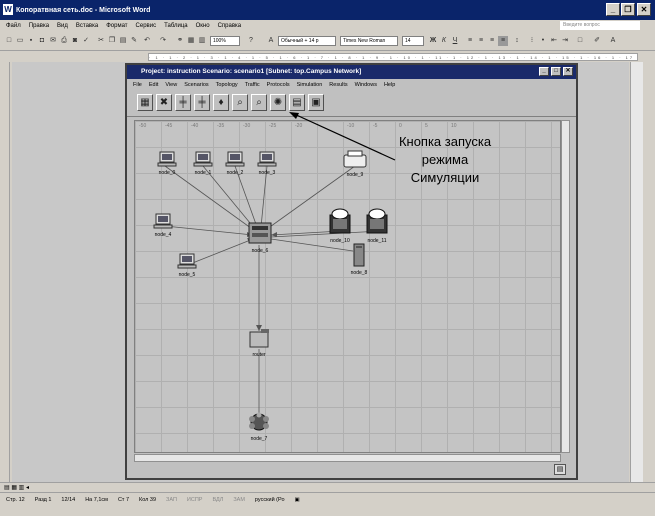 Image resolution: width=655 pixels, height=516 pixels. I want to click on callout-line-2: режима, so click(445, 159).